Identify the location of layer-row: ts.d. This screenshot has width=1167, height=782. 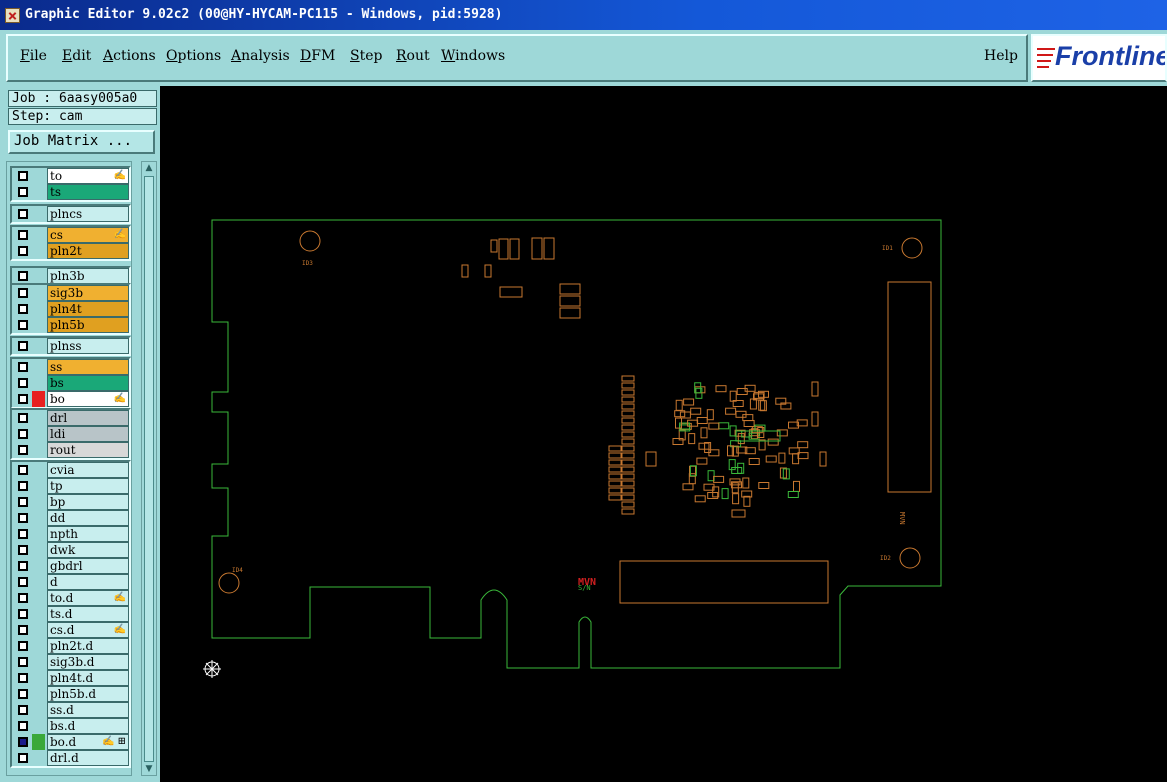
(70, 614).